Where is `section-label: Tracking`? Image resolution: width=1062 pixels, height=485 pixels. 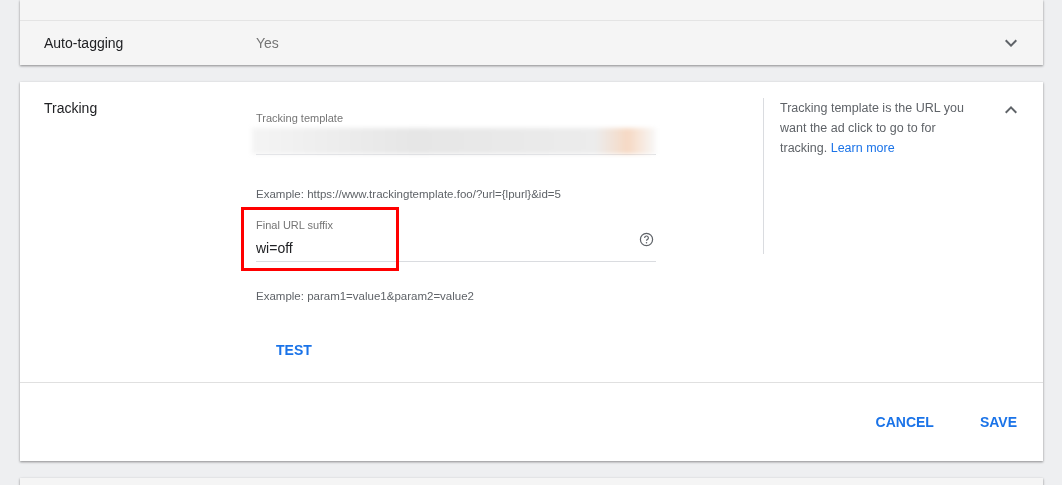 section-label: Tracking is located at coordinates (71, 107).